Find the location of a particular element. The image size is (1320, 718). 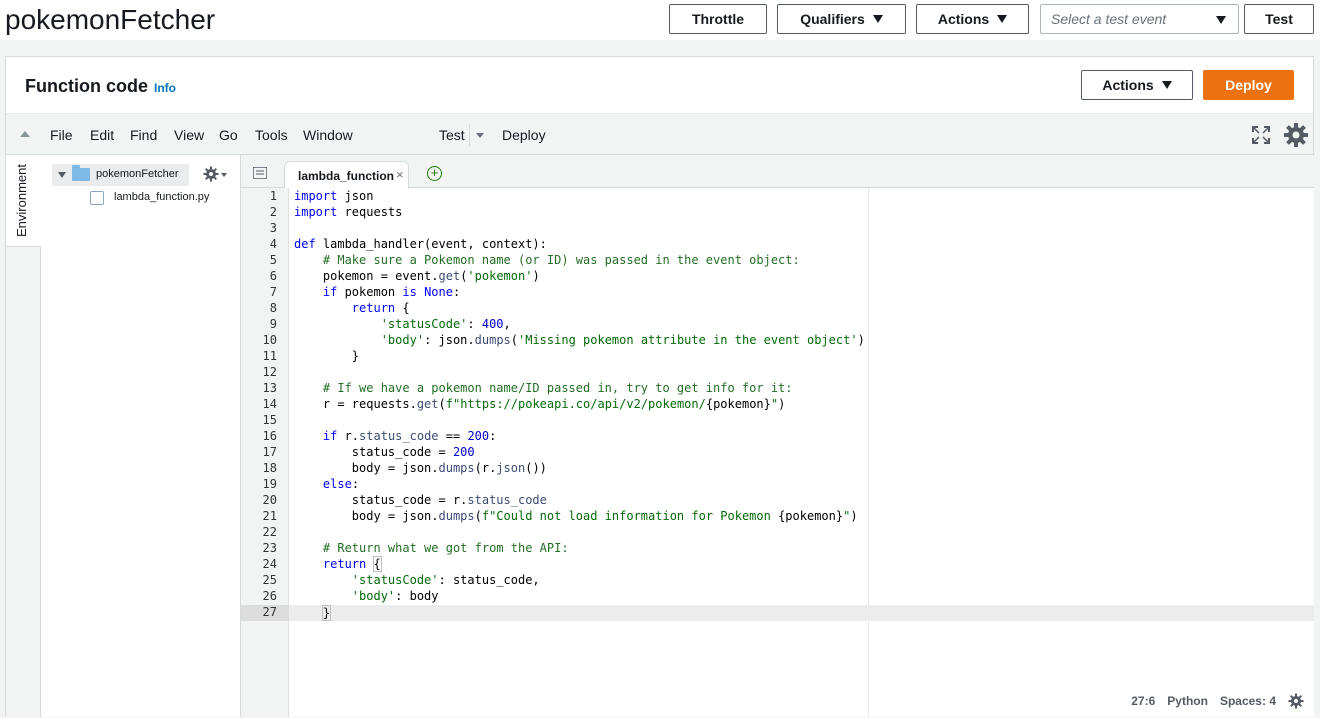

deploy-label: Deploy is located at coordinates (1248, 85).